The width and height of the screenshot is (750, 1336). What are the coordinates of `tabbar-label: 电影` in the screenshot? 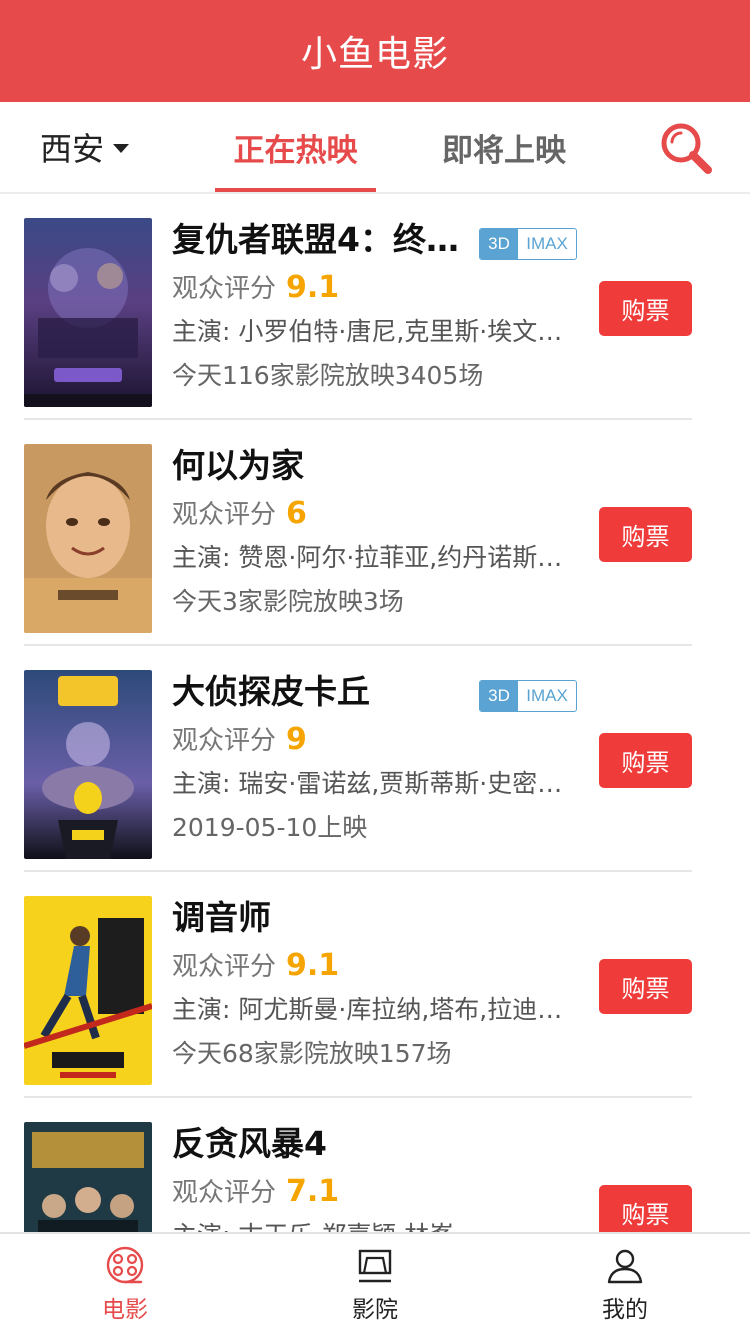 It's located at (125, 1310).